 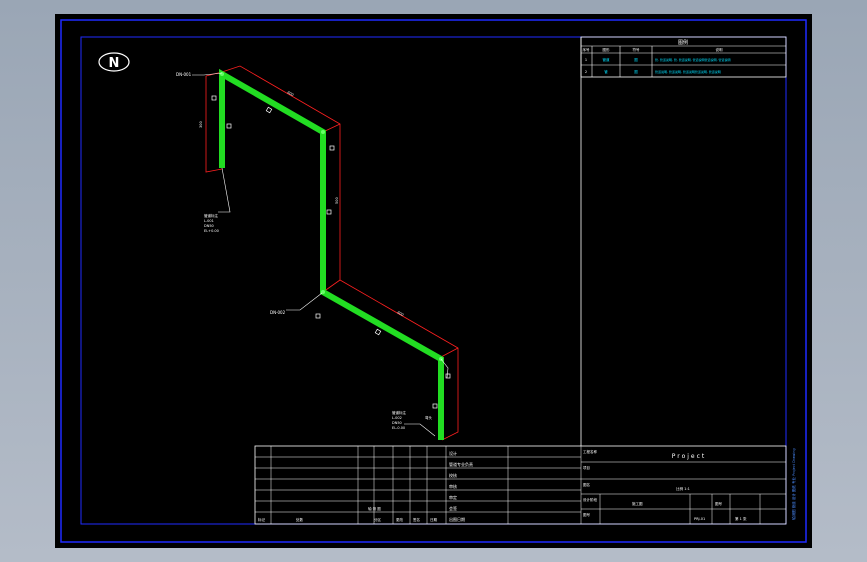 I want to click on legend-header-symbol: 符号, so click(x=637, y=49).